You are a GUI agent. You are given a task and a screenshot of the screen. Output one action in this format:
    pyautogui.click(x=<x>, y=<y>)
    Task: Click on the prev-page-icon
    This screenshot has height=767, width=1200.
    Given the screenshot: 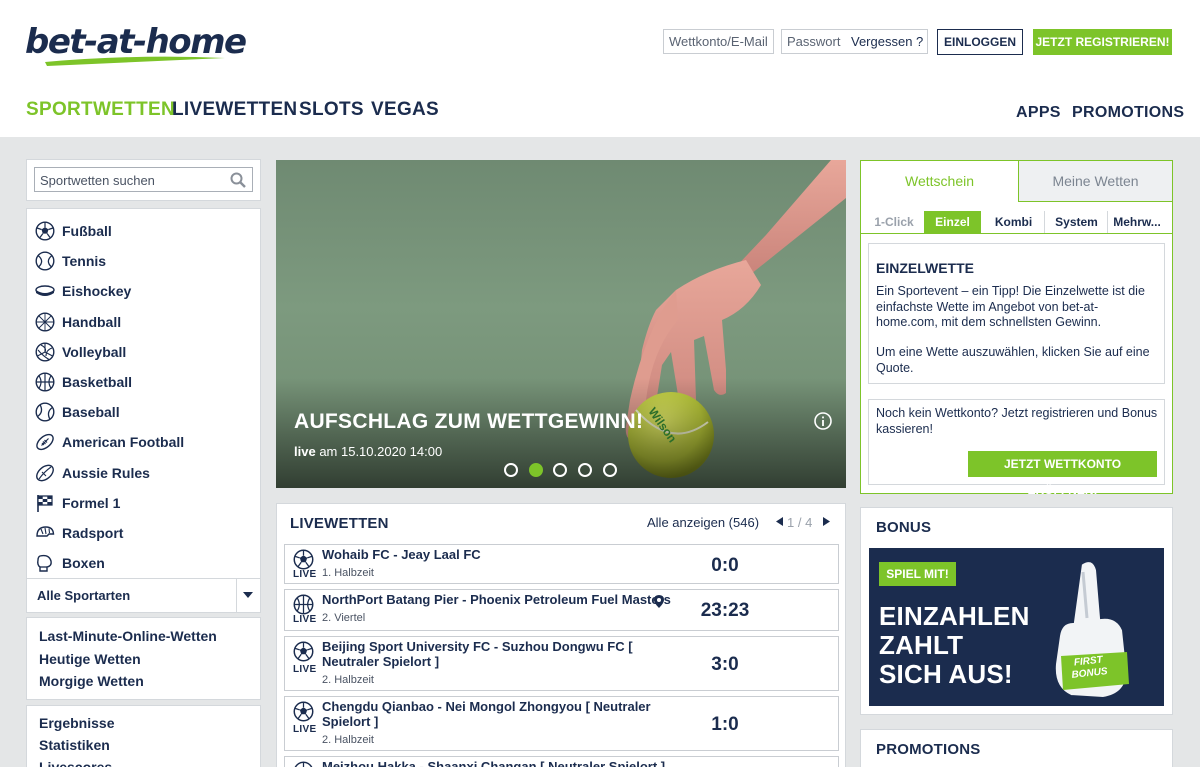 What is the action you would take?
    pyautogui.click(x=779, y=521)
    